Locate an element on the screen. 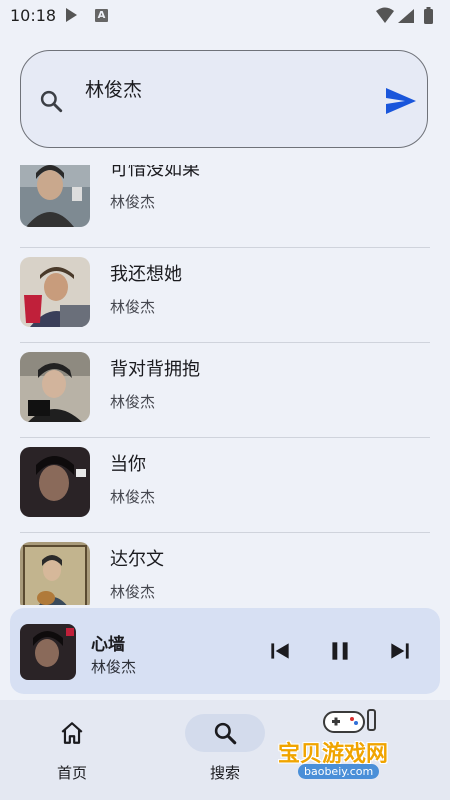 The width and height of the screenshot is (450, 800). nav-item-home: 首页 is located at coordinates (72, 750).